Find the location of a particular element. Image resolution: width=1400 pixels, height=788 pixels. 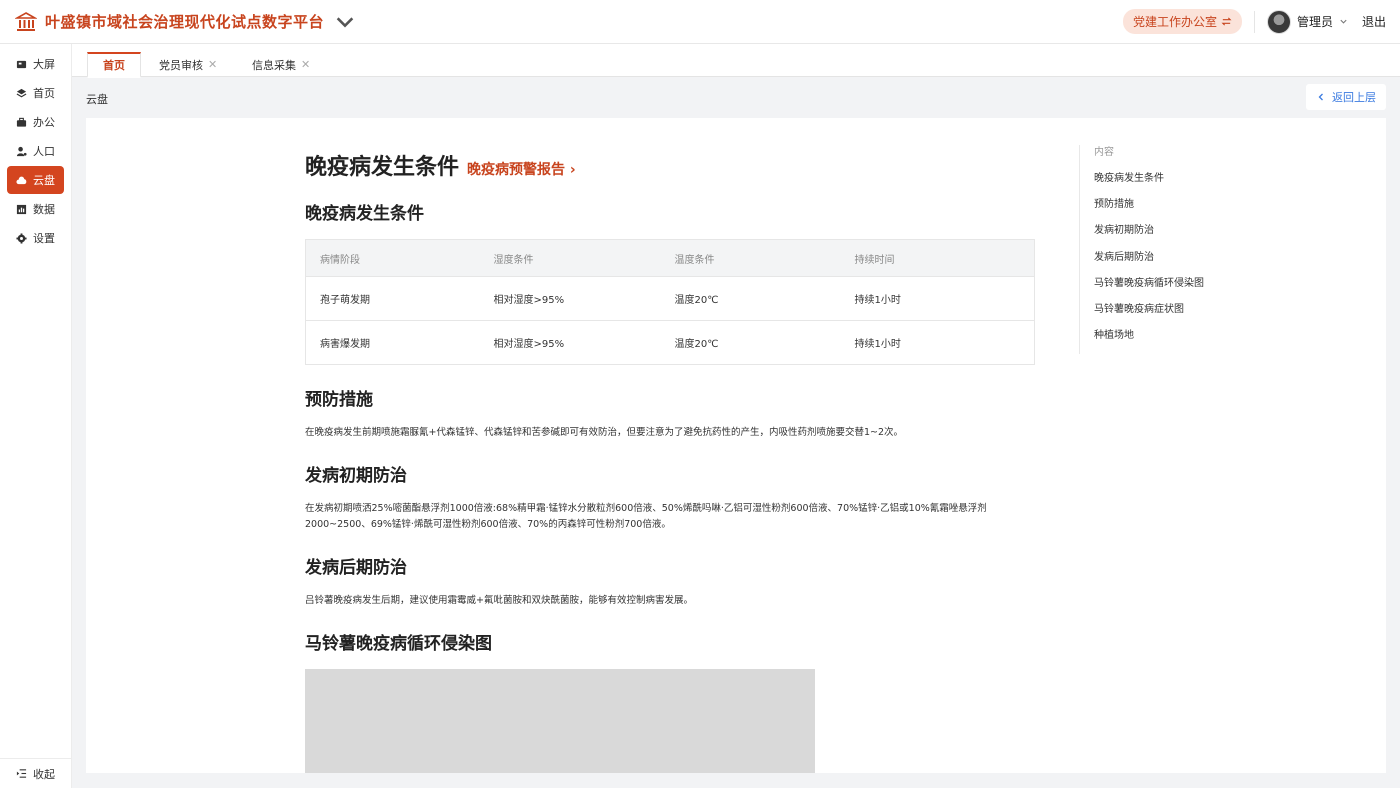

sidebar-item-screen: 大屏 is located at coordinates (35, 64).